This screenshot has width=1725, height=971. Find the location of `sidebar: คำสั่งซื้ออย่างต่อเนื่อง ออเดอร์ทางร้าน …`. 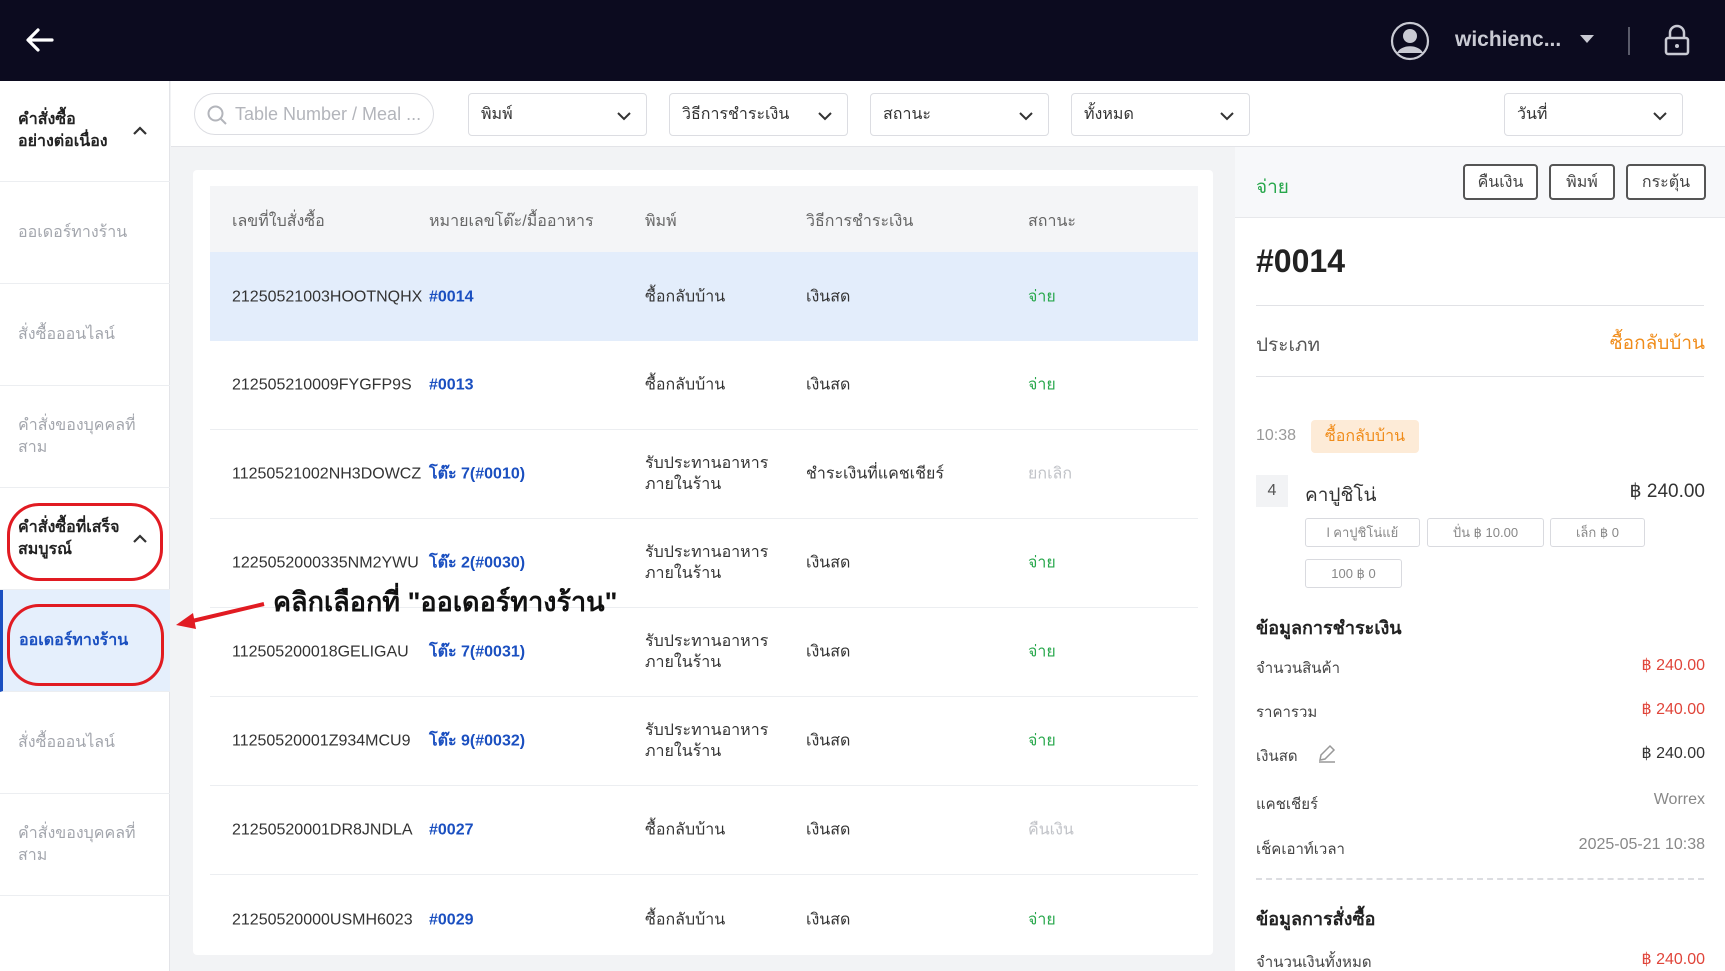

sidebar: คำสั่งซื้ออย่างต่อเนื่อง ออเดอร์ทางร้าน … is located at coordinates (85, 526).